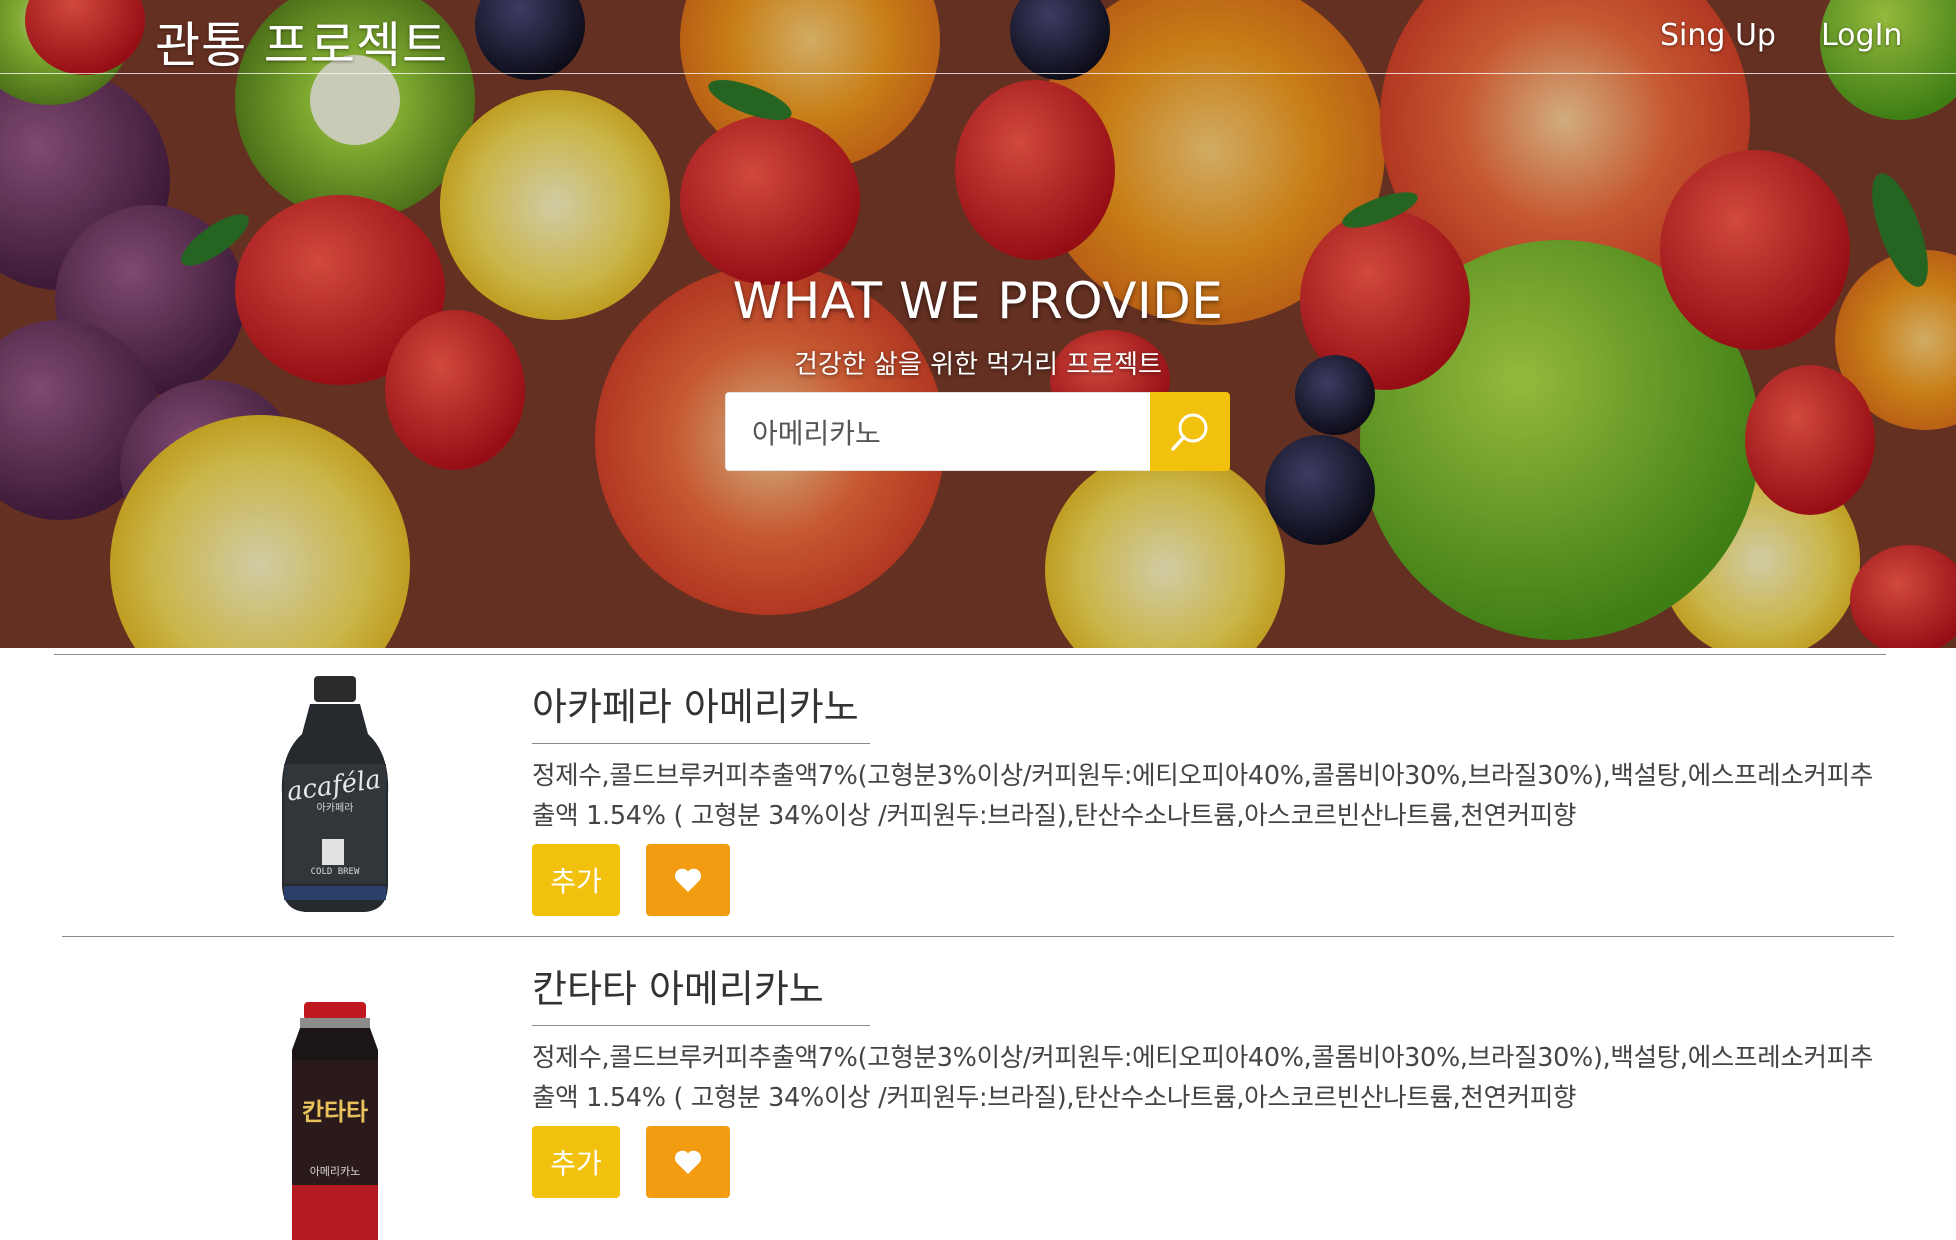  I want to click on login-link: LogIn, so click(1861, 35).